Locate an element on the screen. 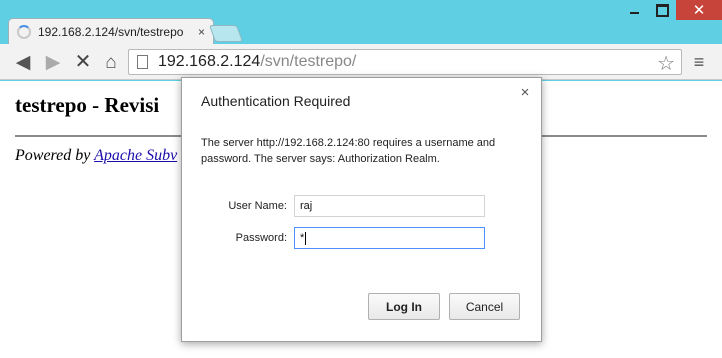  password-row: Password: * is located at coordinates (333, 238).